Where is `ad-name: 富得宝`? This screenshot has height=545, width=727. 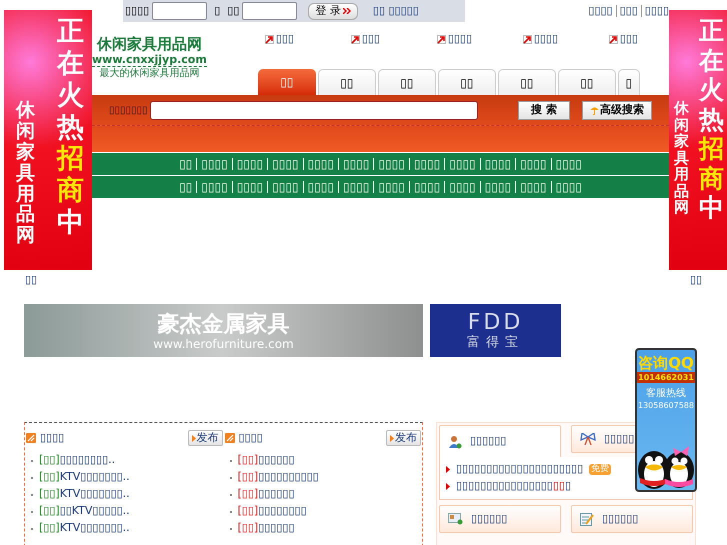 ad-name: 富得宝 is located at coordinates (495, 342).